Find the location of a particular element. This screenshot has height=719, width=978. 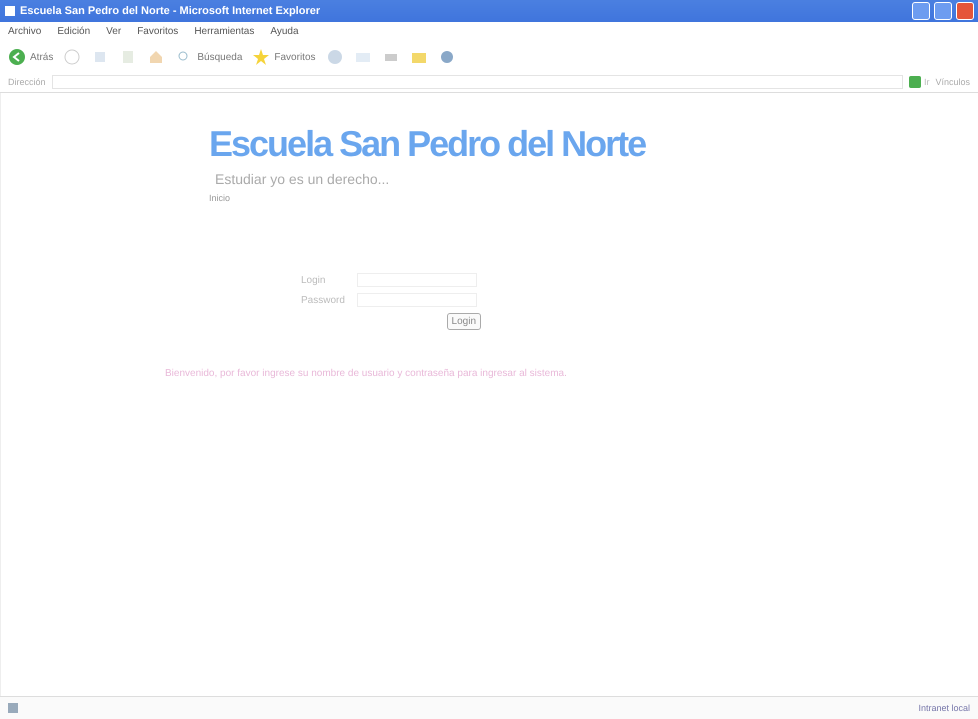

close-button is located at coordinates (965, 11).